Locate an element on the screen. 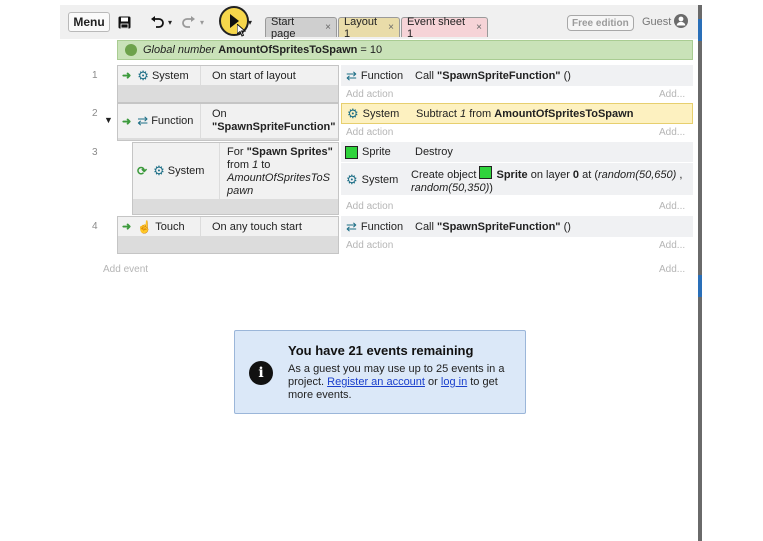 Image resolution: width=763 pixels, height=541 pixels. condition-text: On "SpawnSpriteFunction" is located at coordinates (269, 121).